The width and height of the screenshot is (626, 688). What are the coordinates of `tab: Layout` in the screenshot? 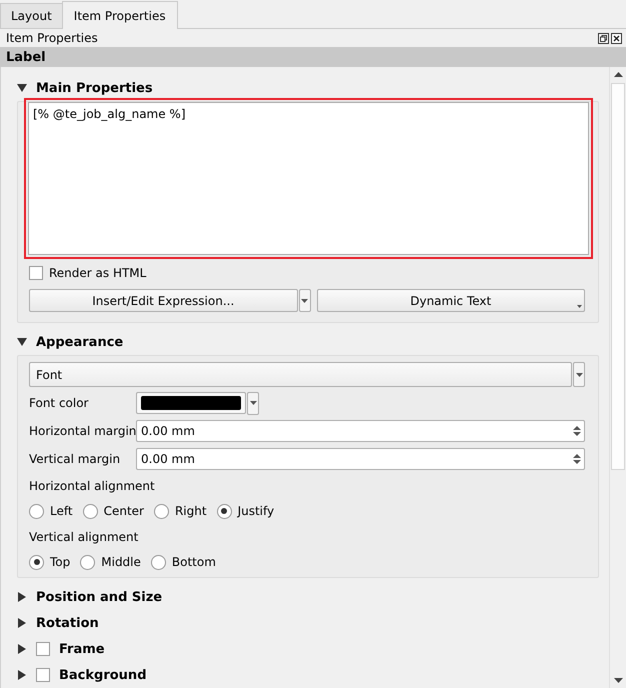 It's located at (31, 15).